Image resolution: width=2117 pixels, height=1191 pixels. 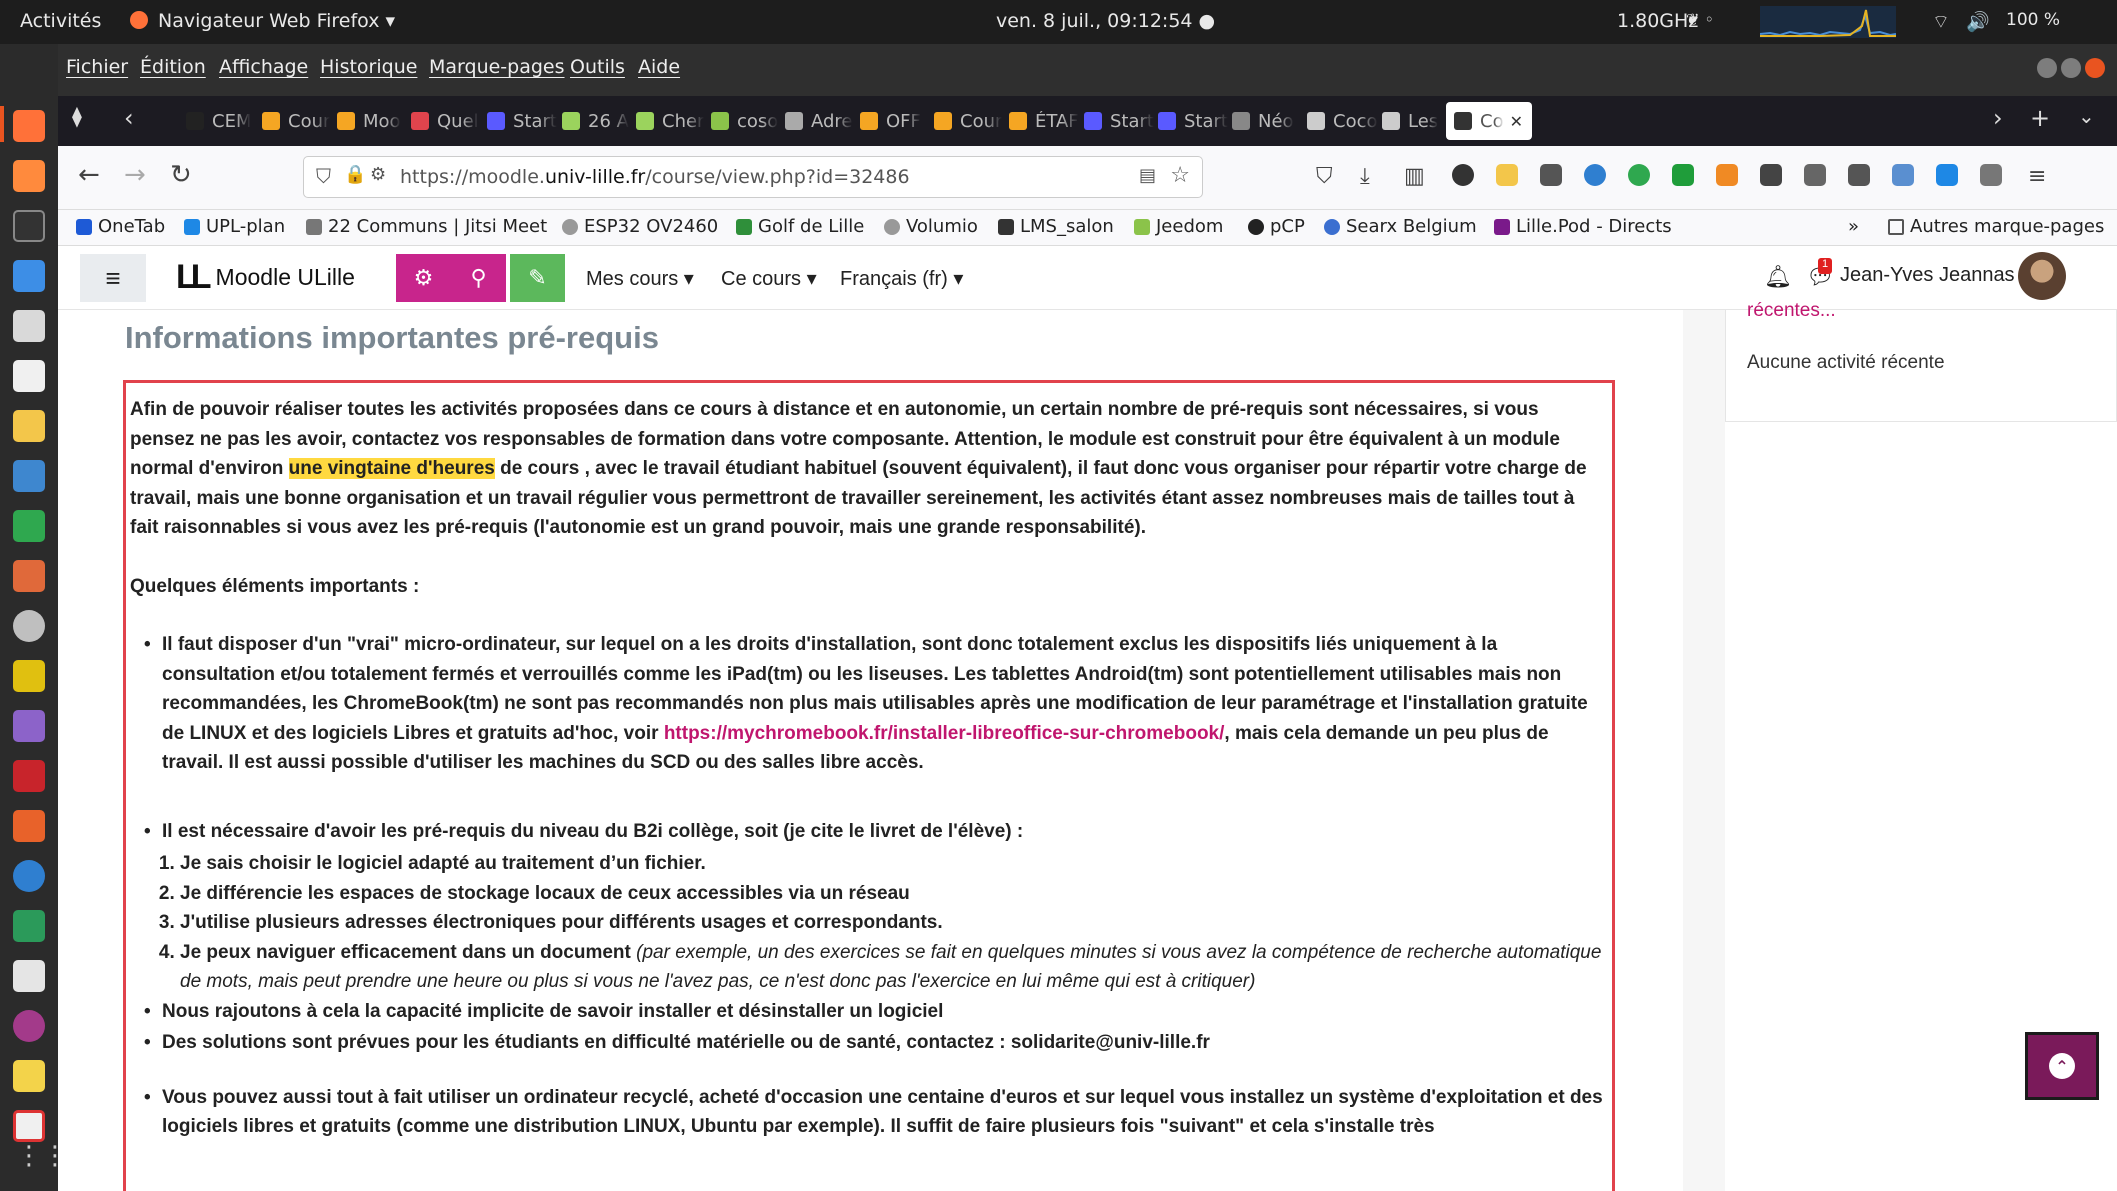 What do you see at coordinates (2042, 276) in the screenshot?
I see `user-avatar` at bounding box center [2042, 276].